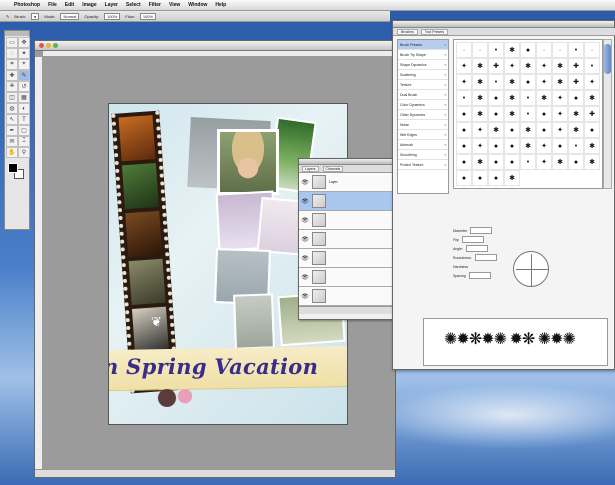 The height and width of the screenshot is (485, 615). I want to click on brush-option-item: Brush Tip Shape ▪, so click(423, 55).